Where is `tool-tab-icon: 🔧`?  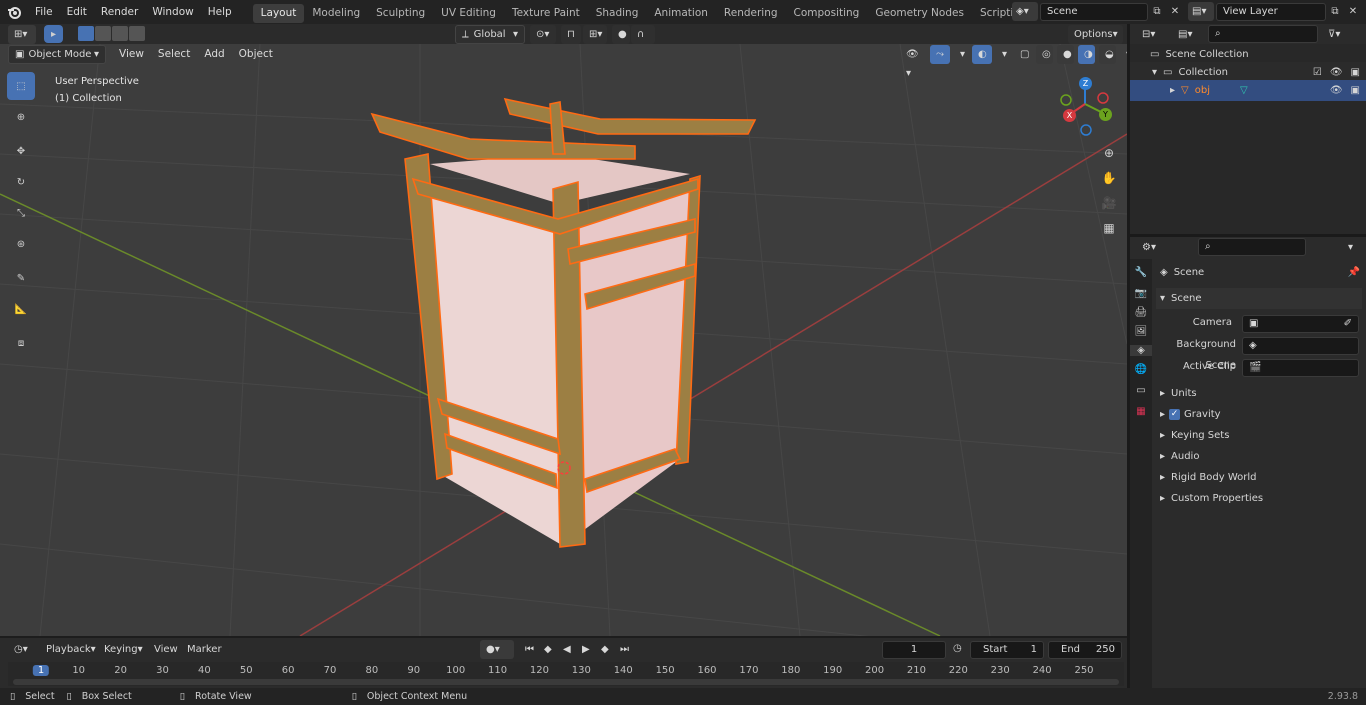
tool-tab-icon: 🔧 is located at coordinates (1141, 272).